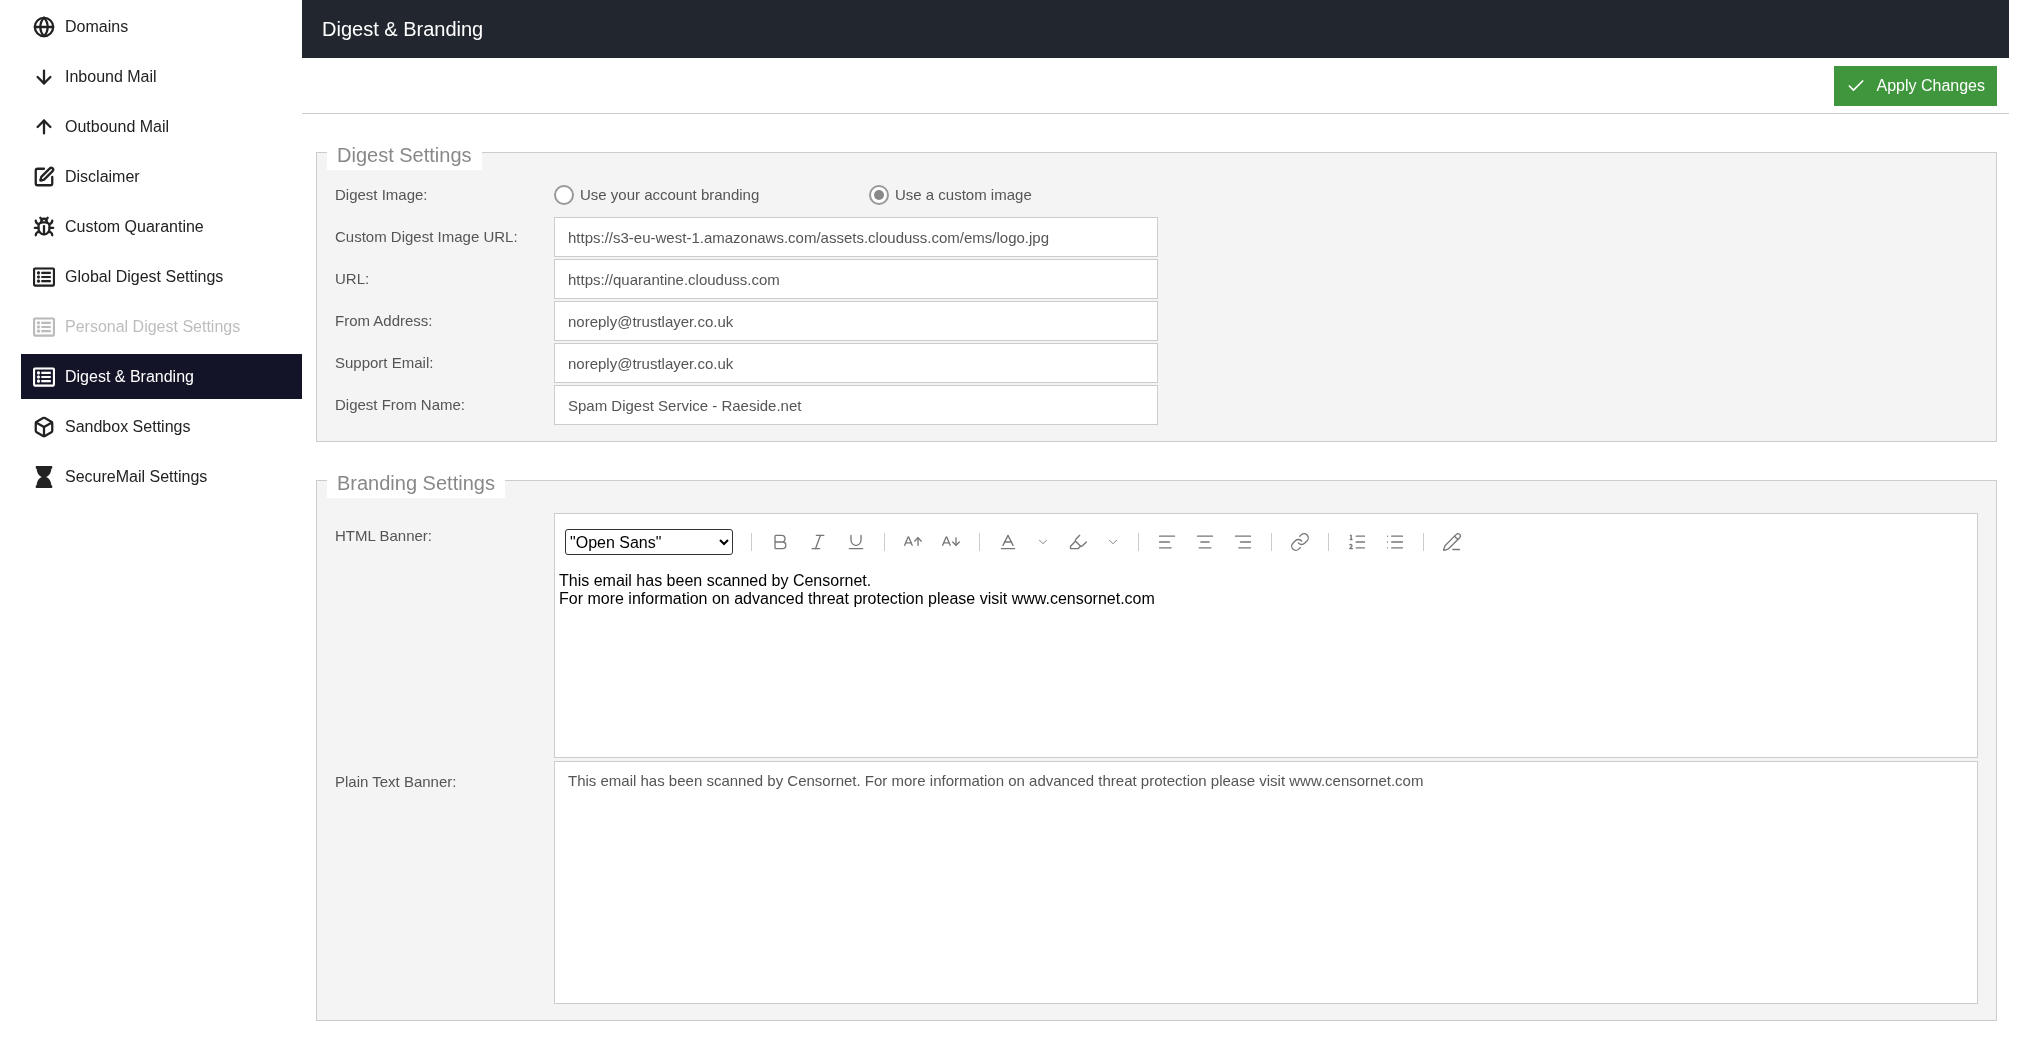 This screenshot has width=2019, height=1044. What do you see at coordinates (161, 226) in the screenshot?
I see `sidebar-item: Custom Quarantine` at bounding box center [161, 226].